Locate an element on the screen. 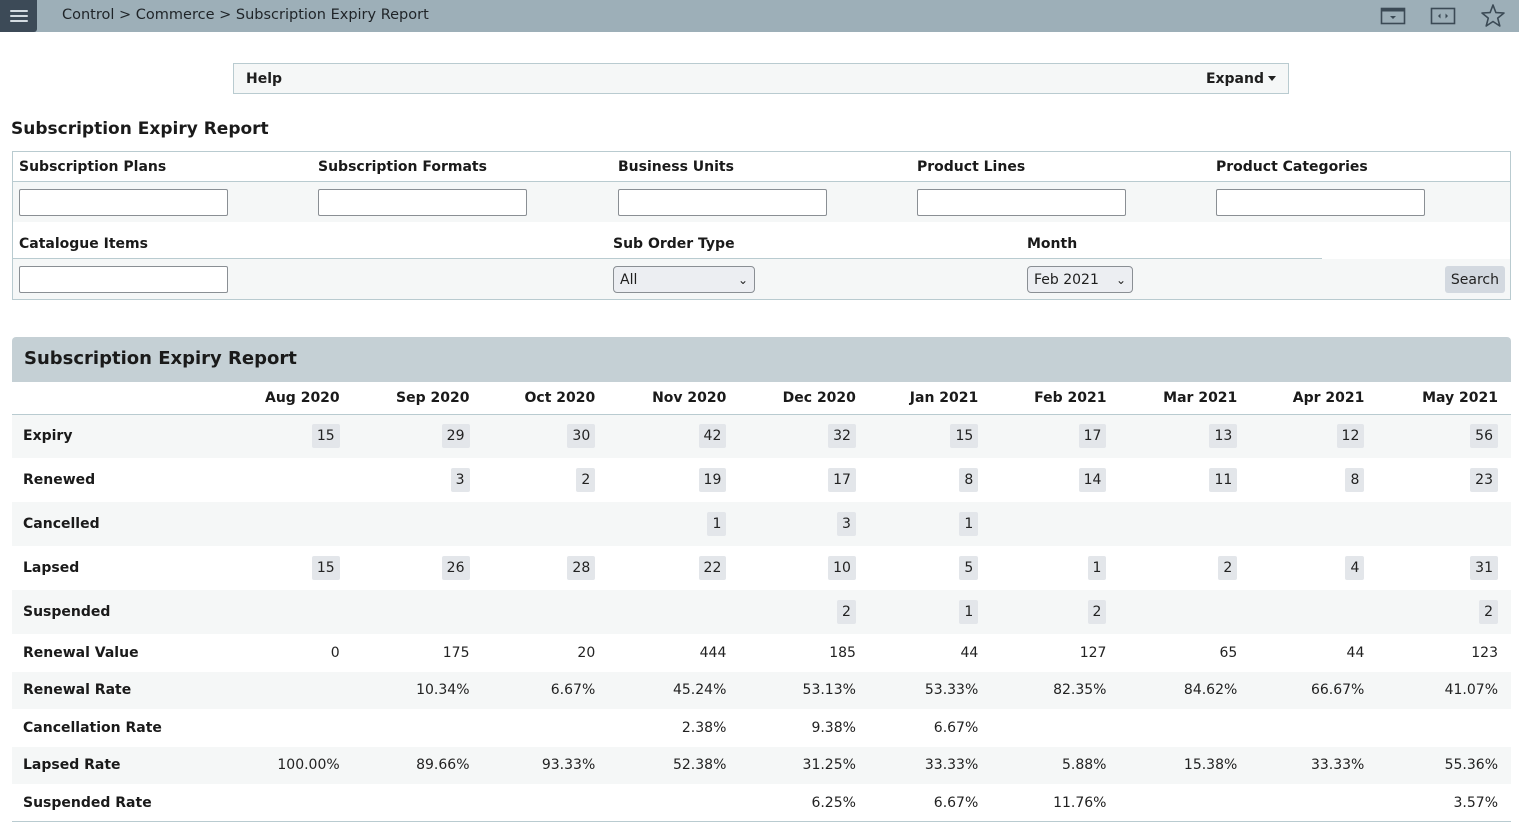 The height and width of the screenshot is (833, 1519). table-cell: 53.13% is located at coordinates (804, 690).